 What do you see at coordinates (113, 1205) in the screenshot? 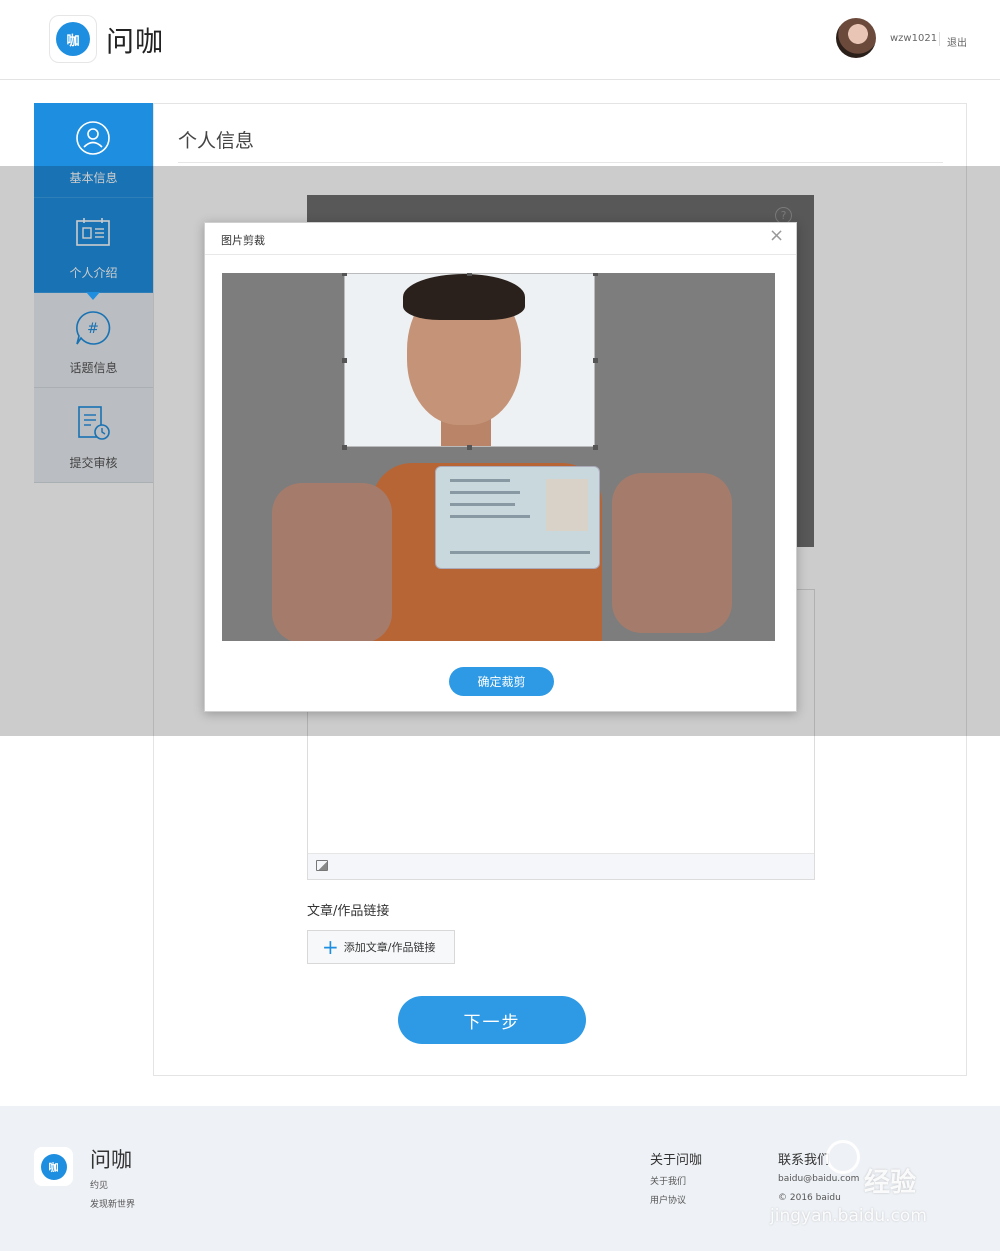
I see `footer-slogan-2: 发现新世界` at bounding box center [113, 1205].